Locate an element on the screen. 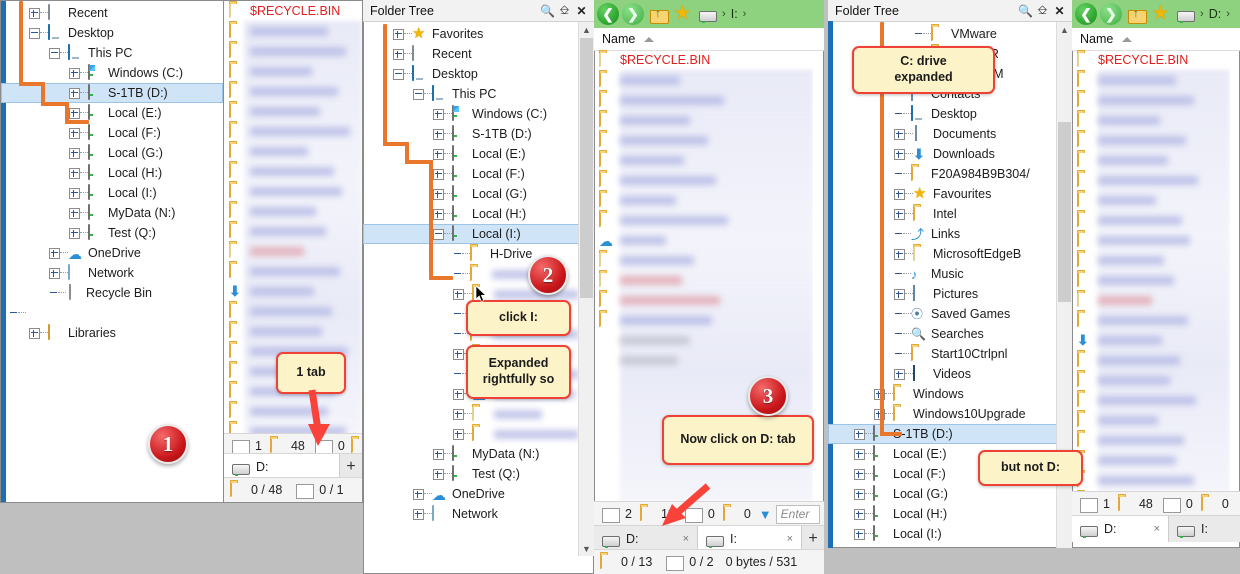 The image size is (1240, 574). tree-item-links: ⤴ Links is located at coordinates (942, 234).